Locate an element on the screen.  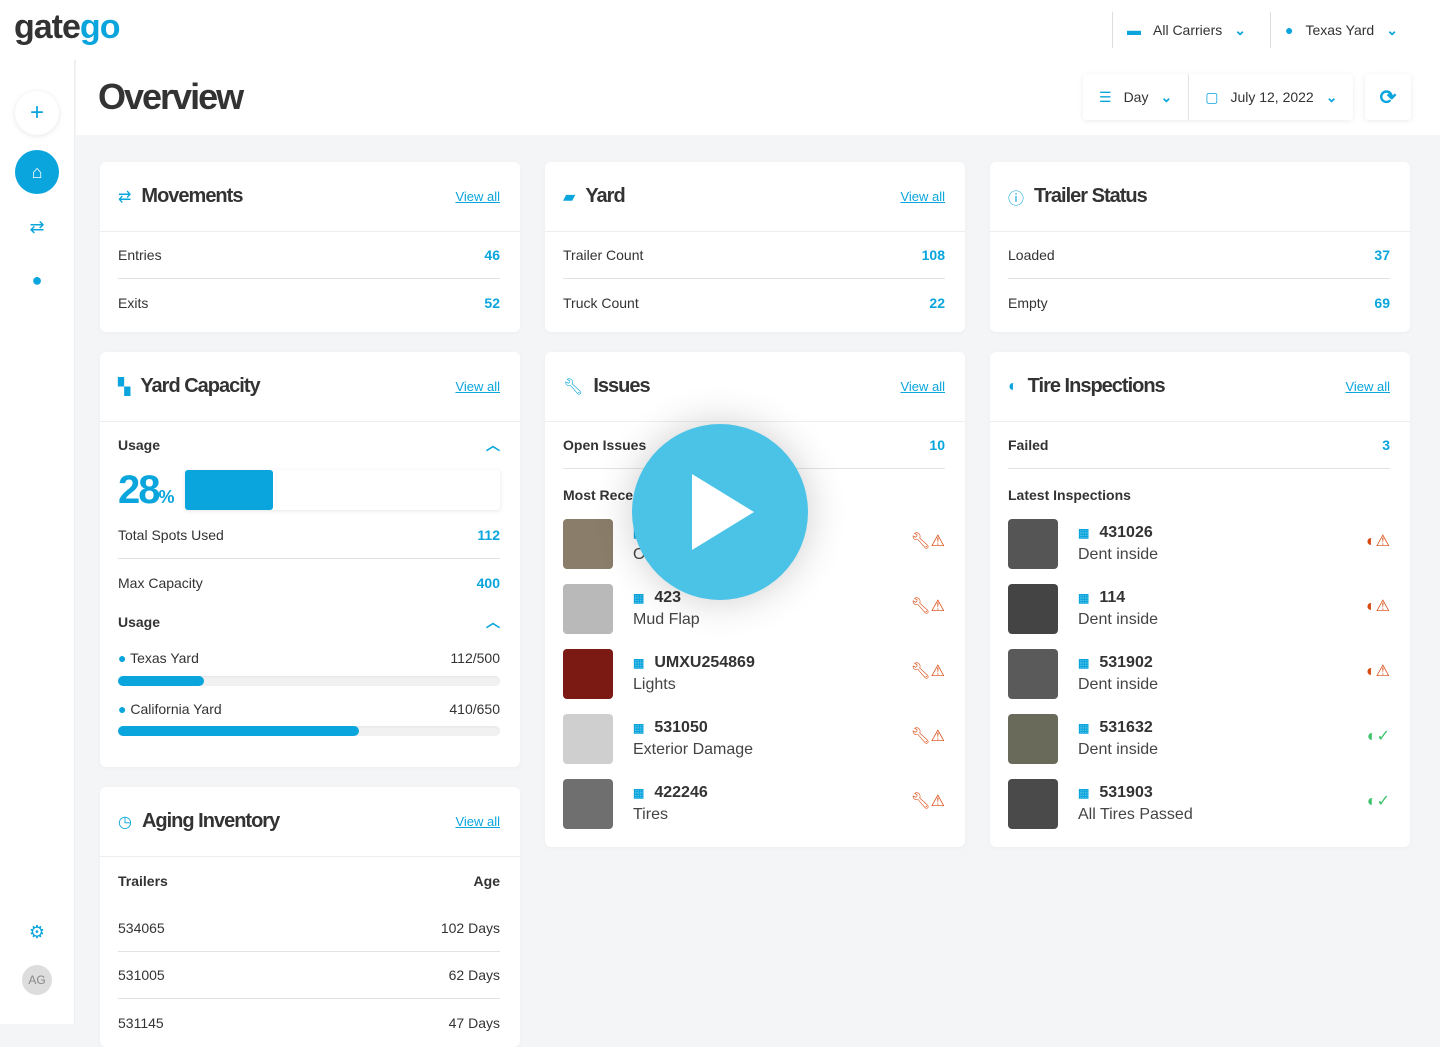
table-row: 531005 62 Days is located at coordinates (309, 975).